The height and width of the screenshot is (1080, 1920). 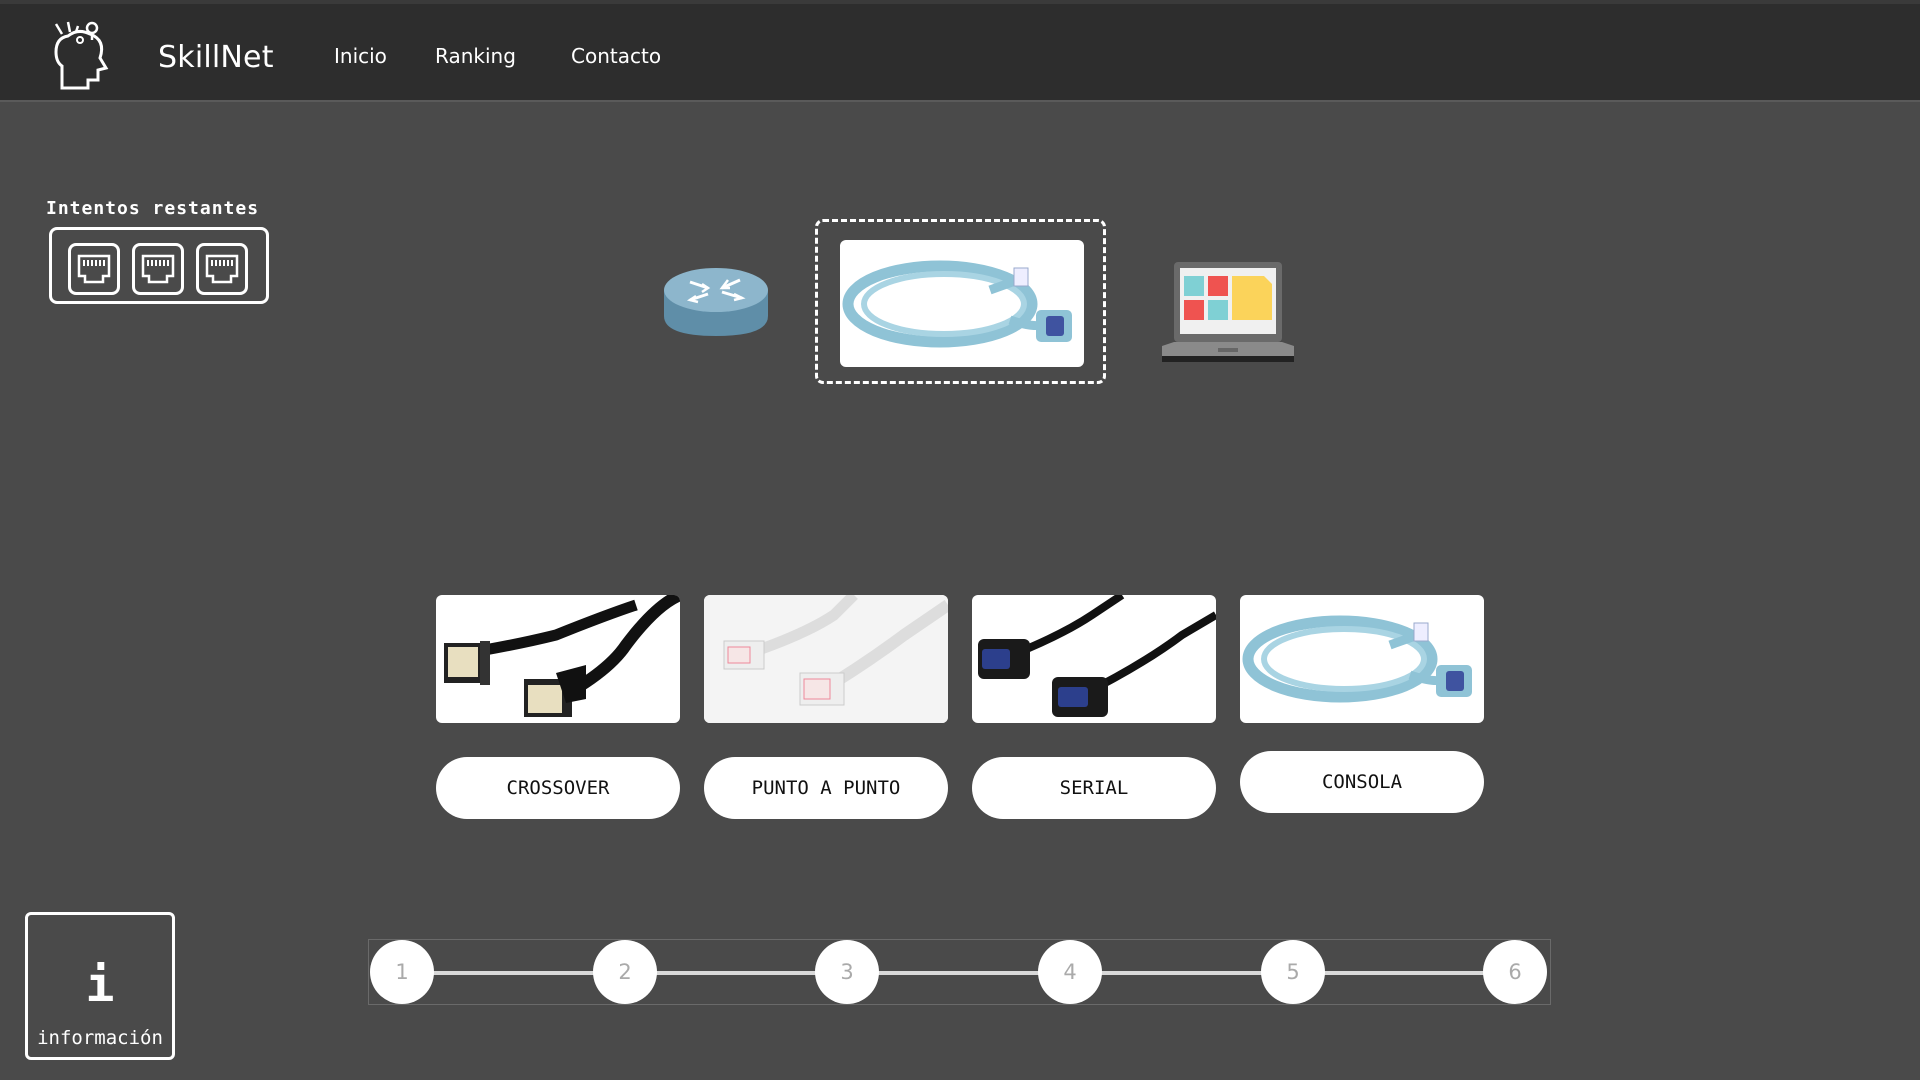 I want to click on info-icon: i, so click(x=100, y=985).